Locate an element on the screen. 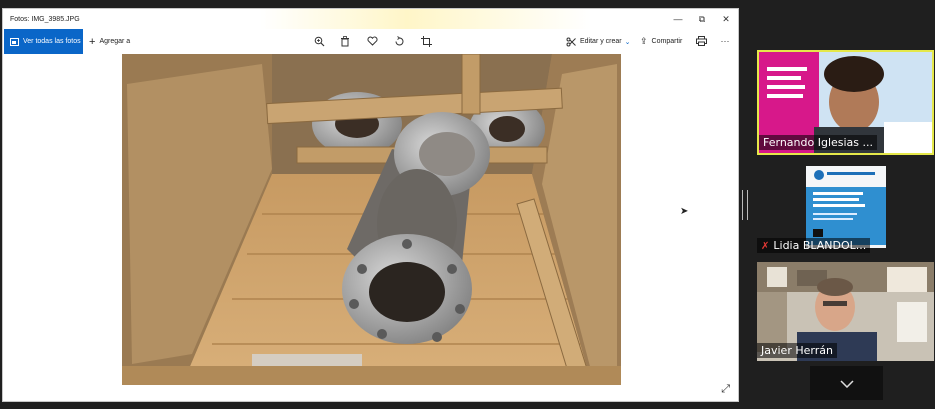 The image size is (935, 409). more-participants-button is located at coordinates (846, 383).